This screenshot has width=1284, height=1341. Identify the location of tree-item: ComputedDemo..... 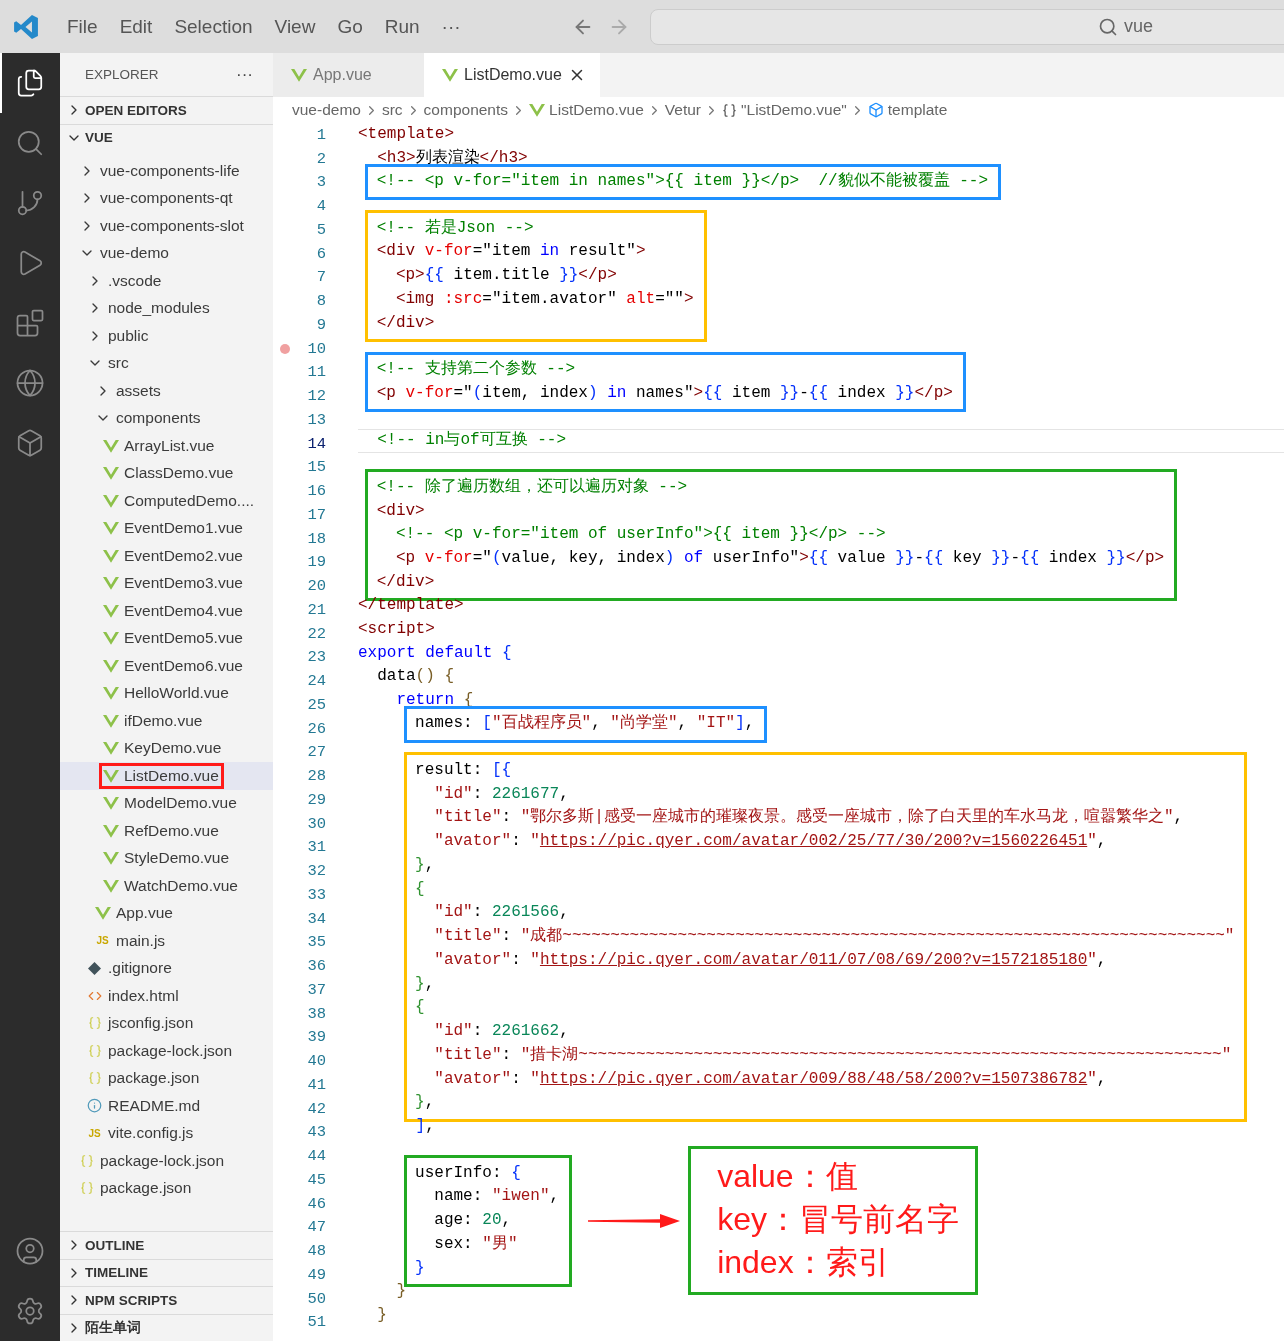
(166, 501).